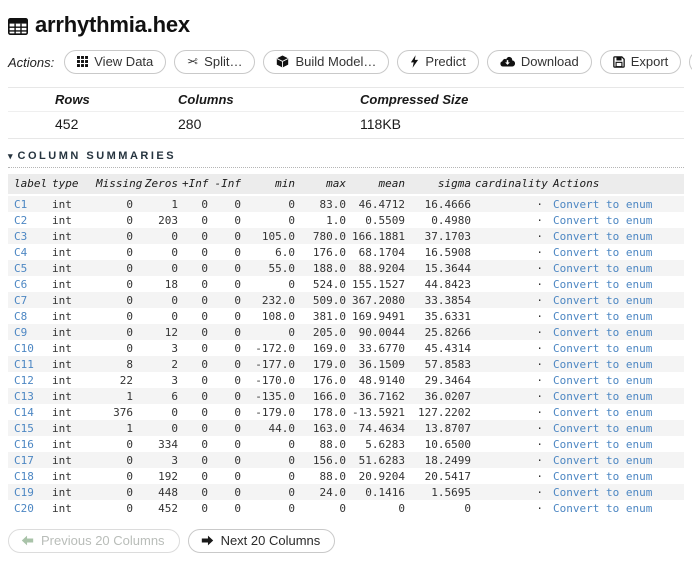 The image size is (692, 565). Describe the element at coordinates (20, 220) in the screenshot. I see `column-label-link: C2` at that location.